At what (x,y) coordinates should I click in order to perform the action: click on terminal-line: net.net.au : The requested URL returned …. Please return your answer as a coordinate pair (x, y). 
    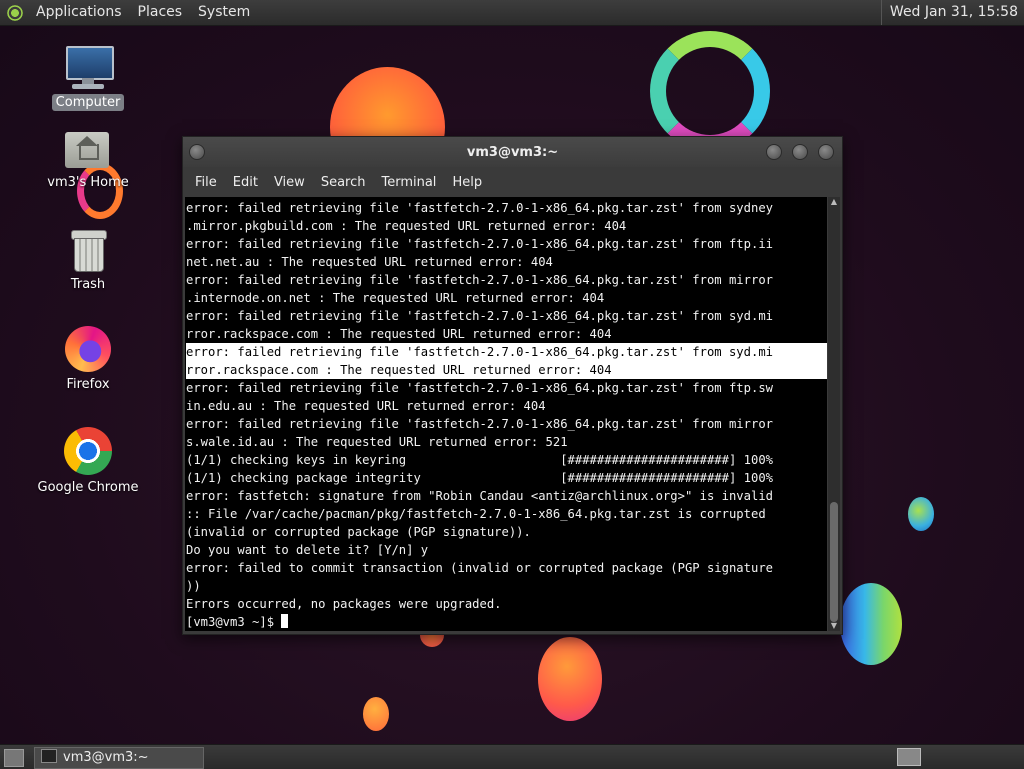
    Looking at the image, I should click on (369, 262).